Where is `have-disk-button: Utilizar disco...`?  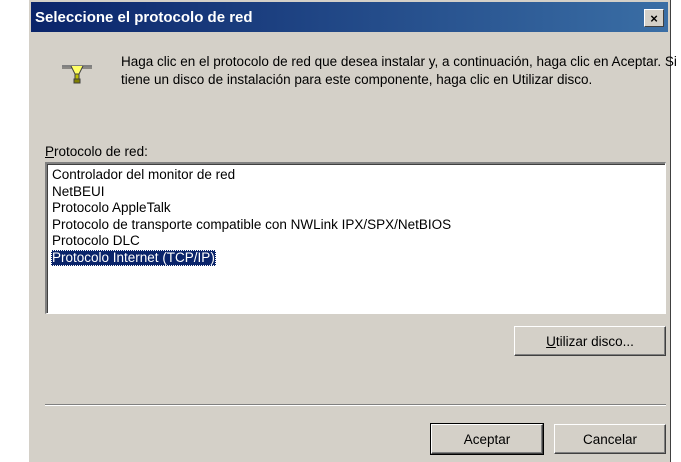 have-disk-button: Utilizar disco... is located at coordinates (590, 341).